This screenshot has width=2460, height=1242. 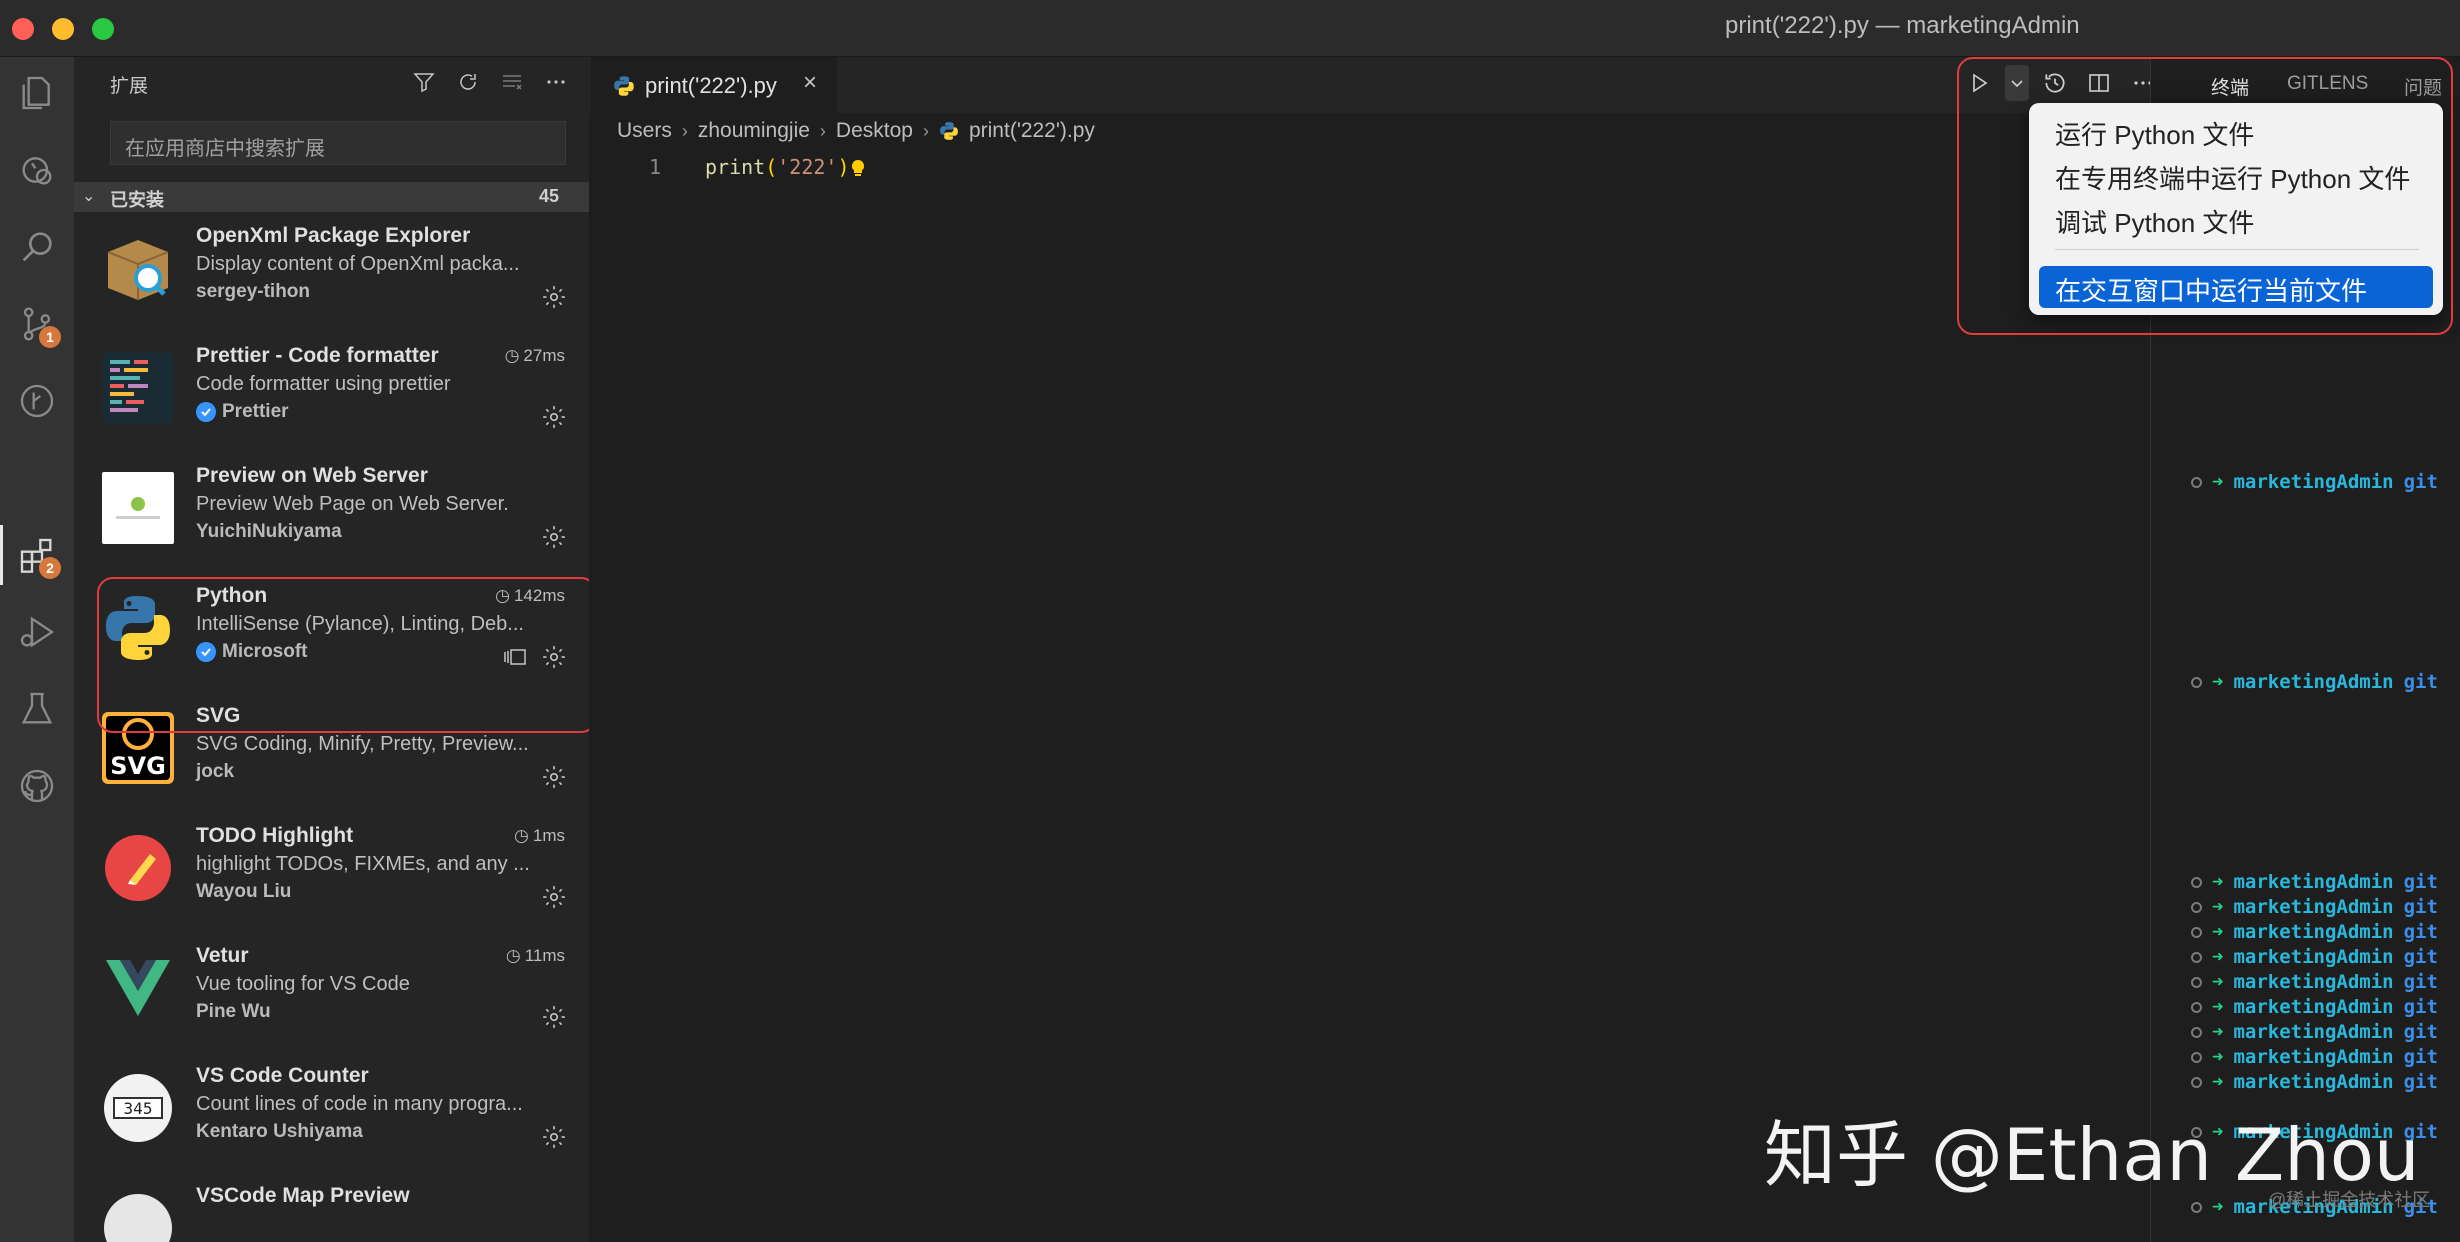 I want to click on vue-icon, so click(x=138, y=988).